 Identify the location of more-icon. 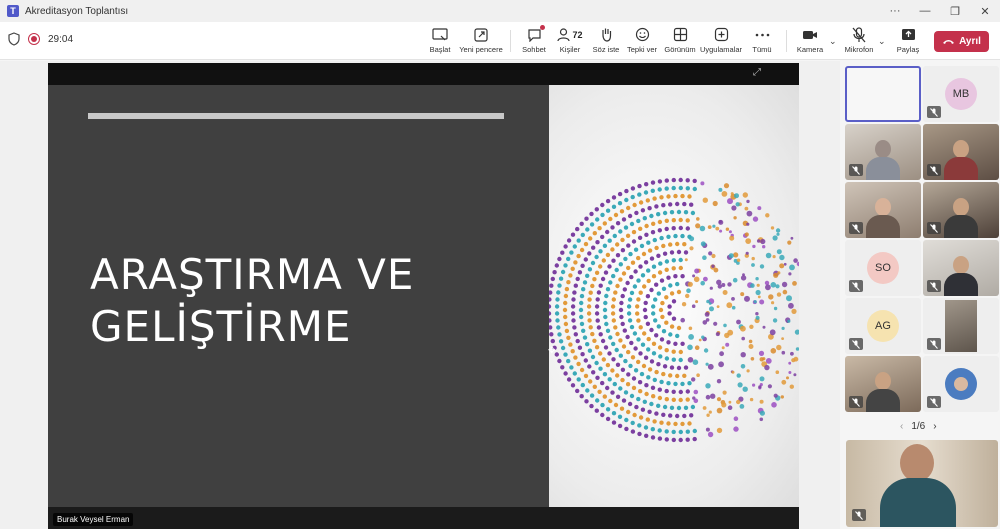
(762, 34).